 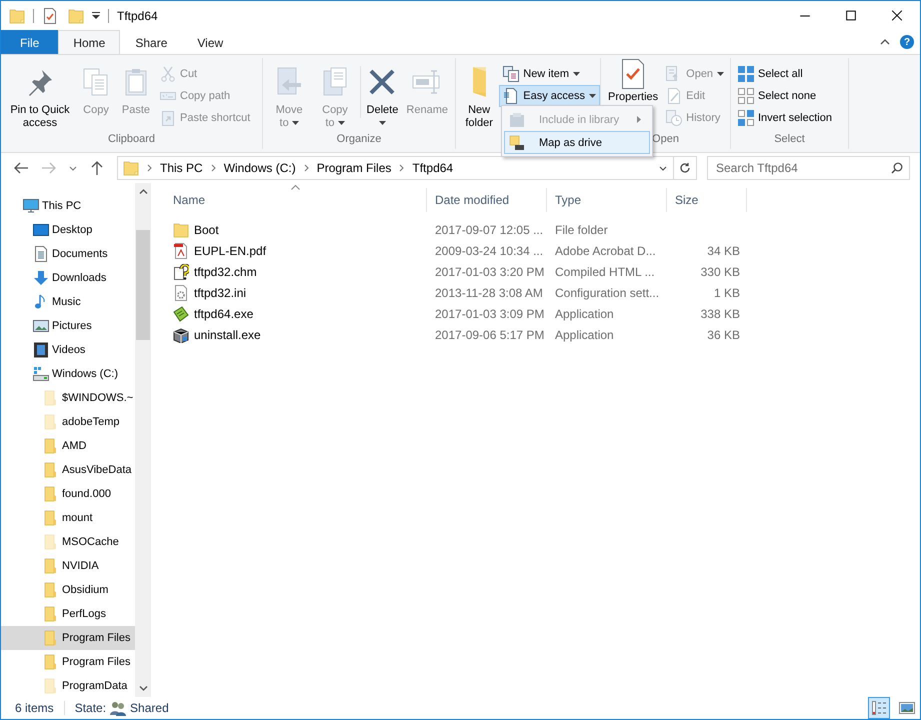 What do you see at coordinates (68, 326) in the screenshot?
I see `nav-item: Pictures` at bounding box center [68, 326].